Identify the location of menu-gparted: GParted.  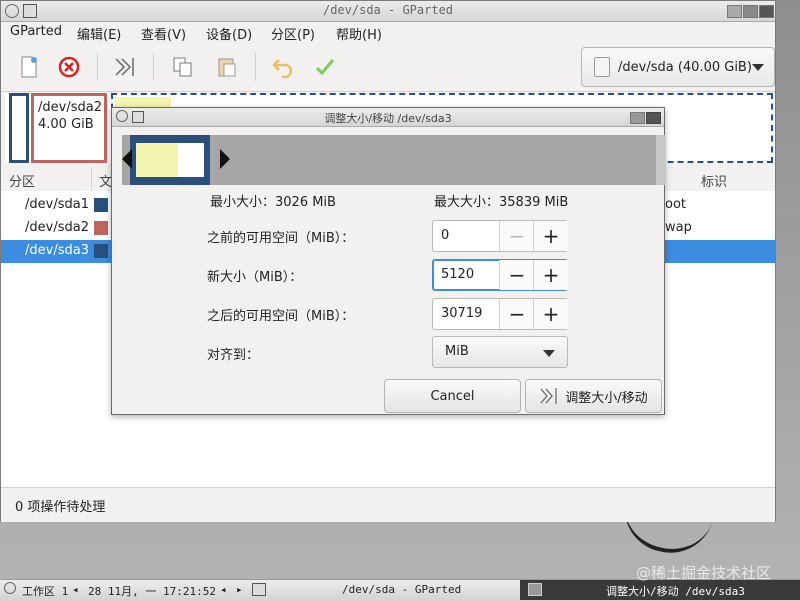
(36, 31).